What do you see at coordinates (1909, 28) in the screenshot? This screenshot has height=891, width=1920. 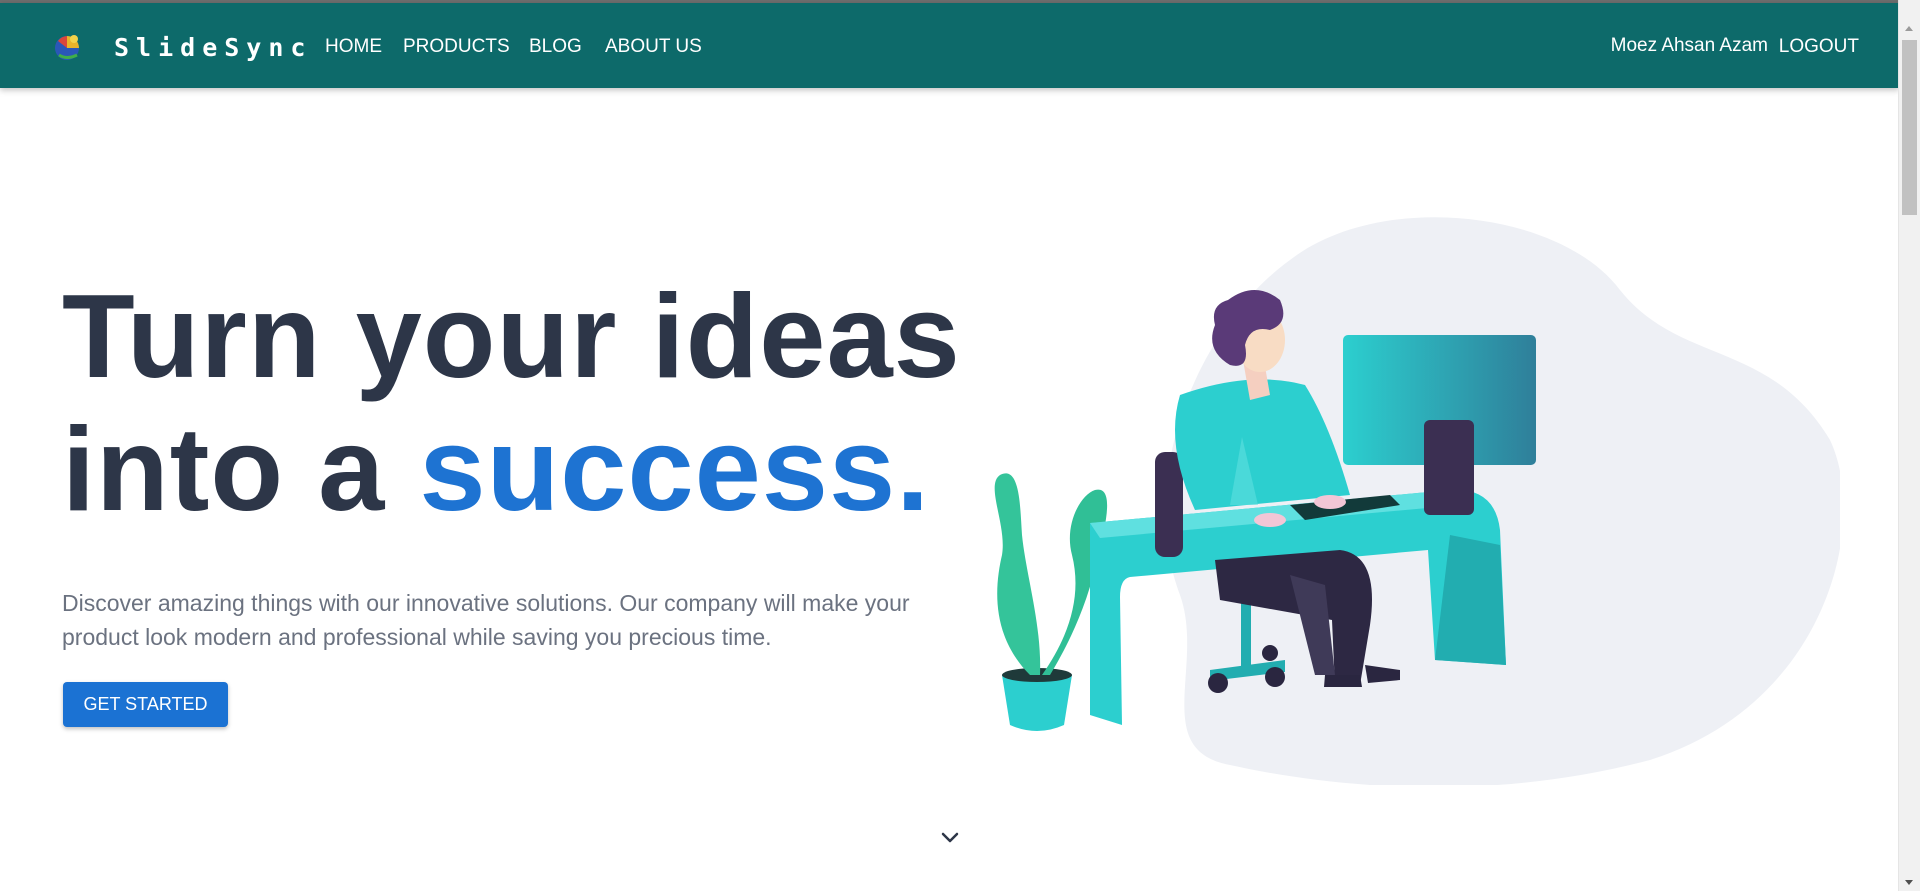 I see `scroll-up-arrow-icon` at bounding box center [1909, 28].